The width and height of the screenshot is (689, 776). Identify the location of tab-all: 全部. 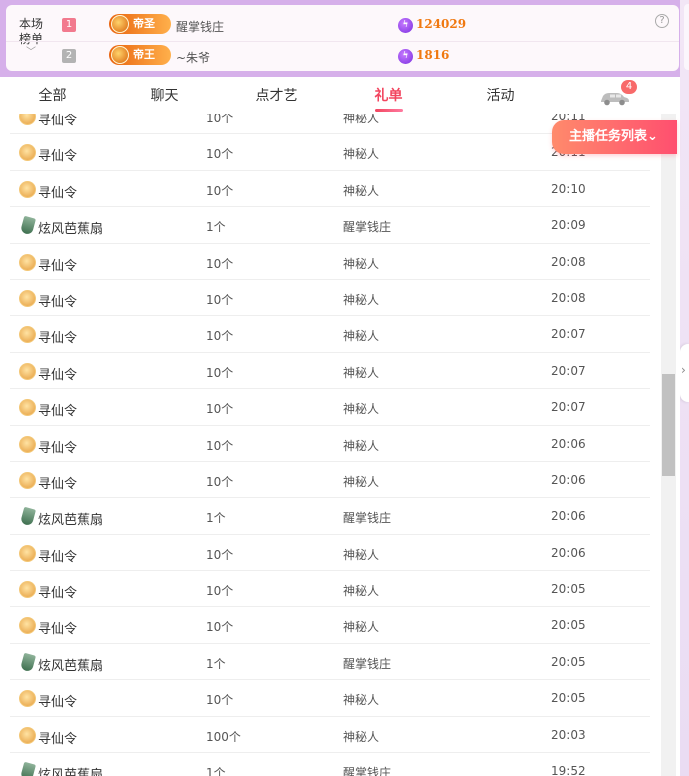
(52, 96).